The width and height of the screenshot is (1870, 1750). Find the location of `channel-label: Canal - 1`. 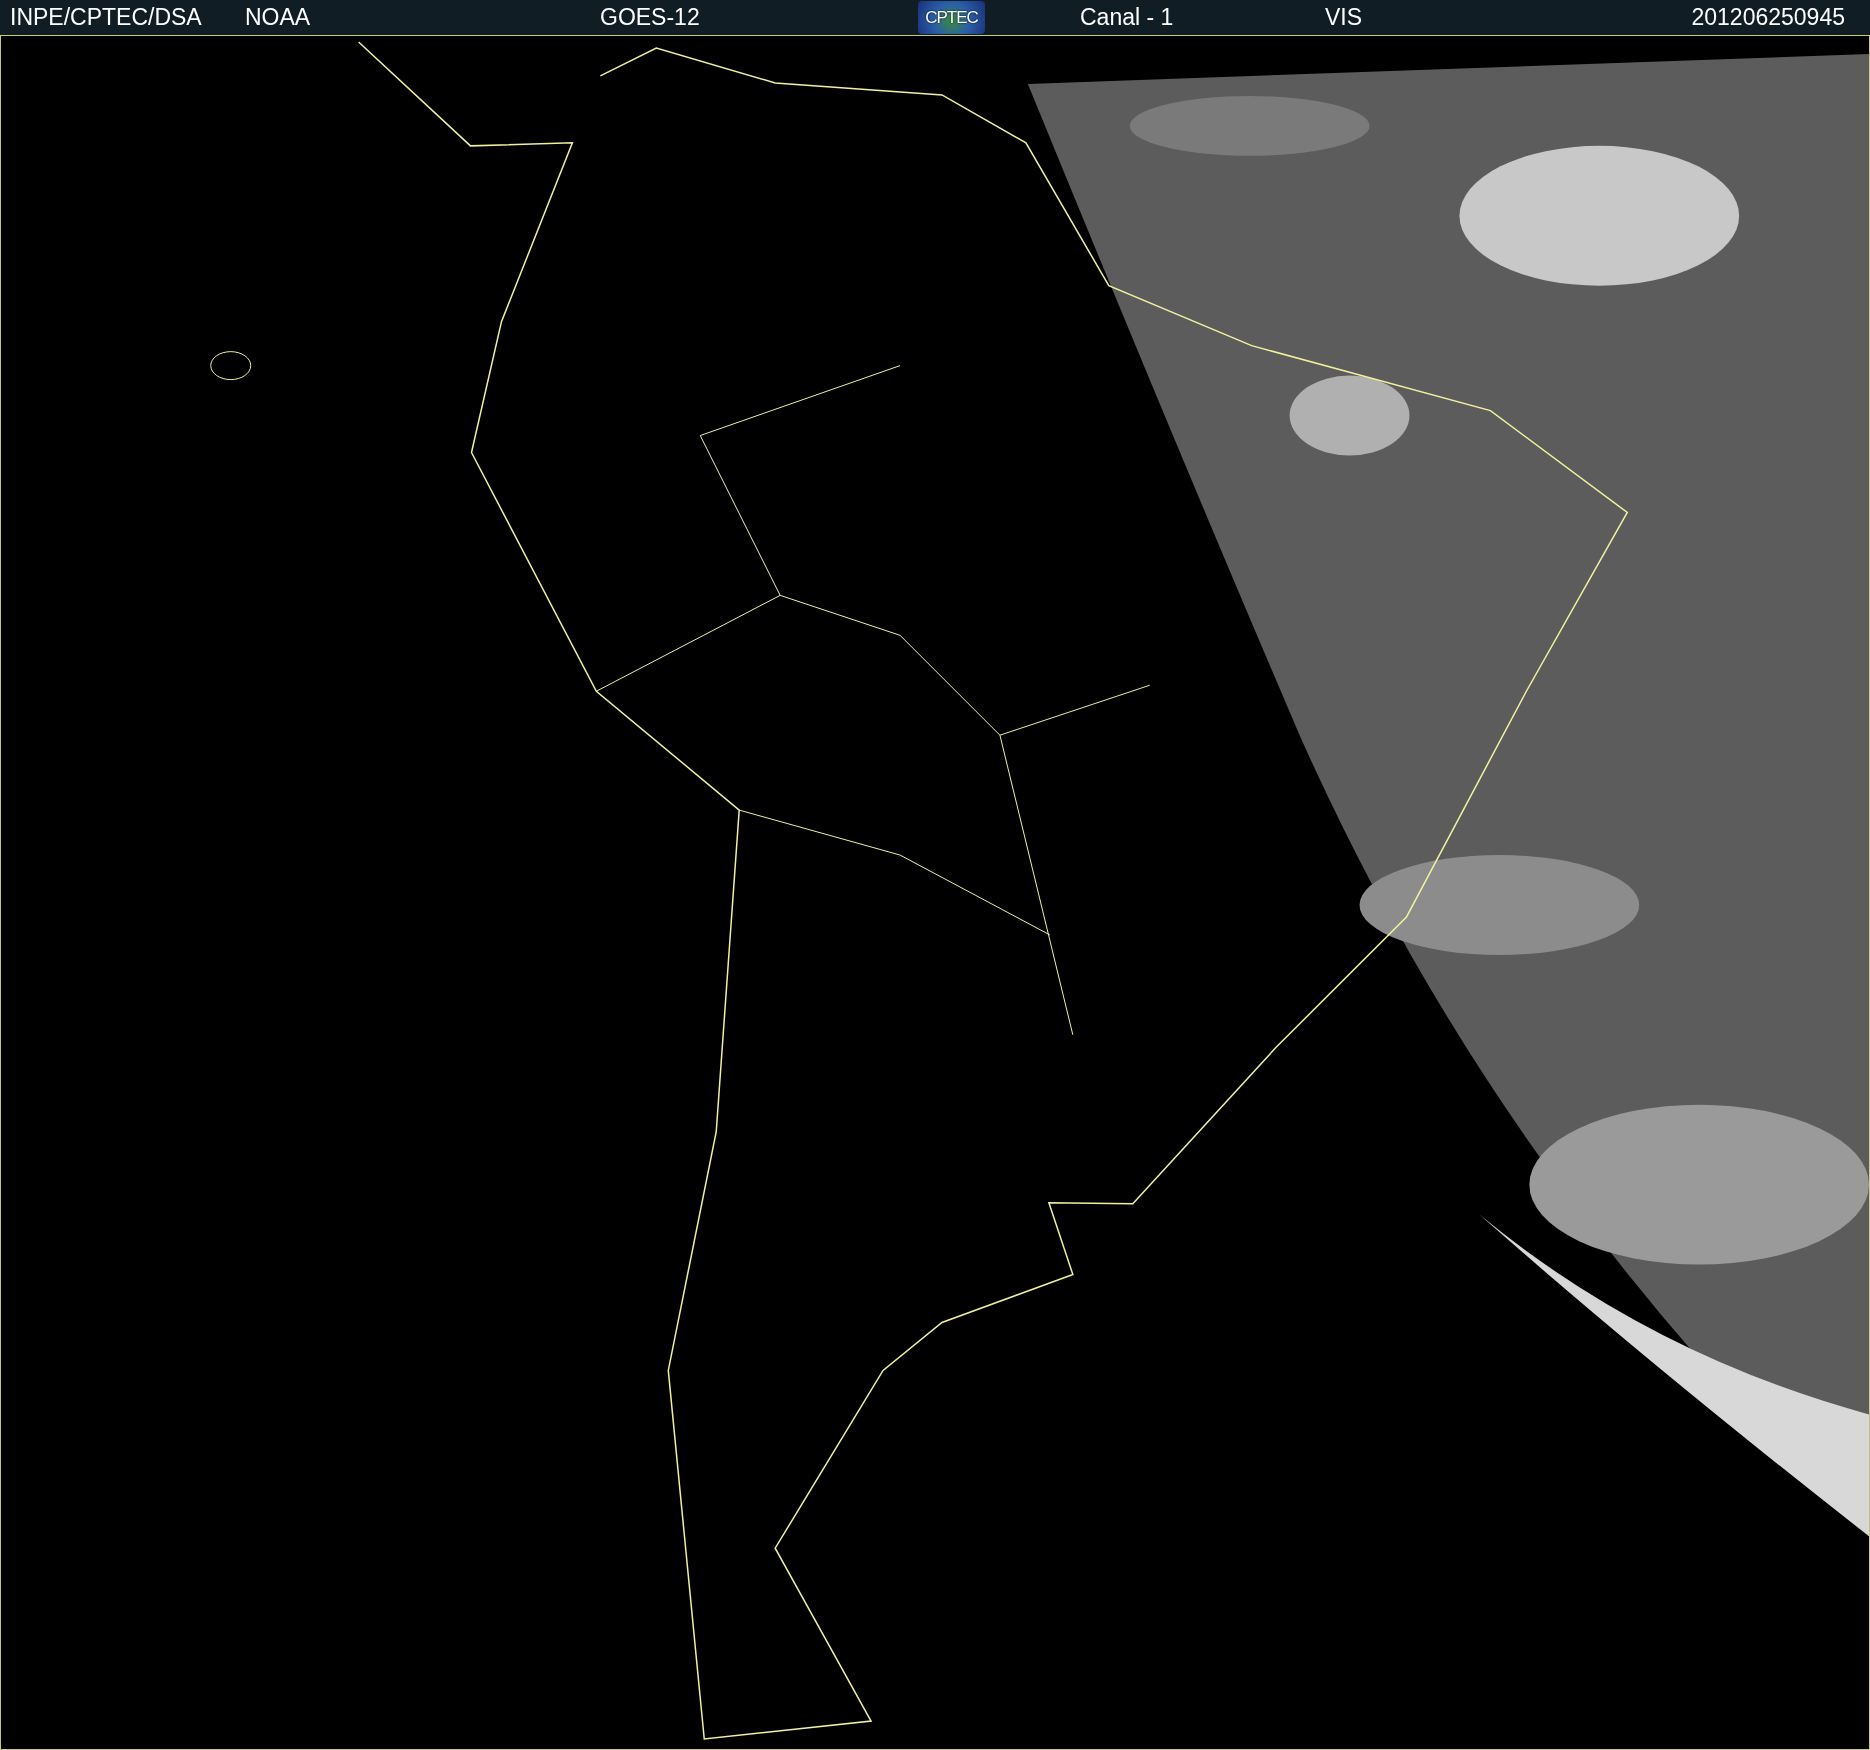

channel-label: Canal - 1 is located at coordinates (1127, 17).